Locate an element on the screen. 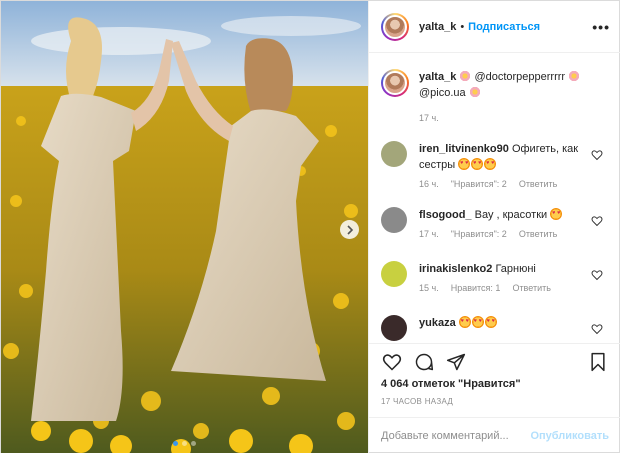 This screenshot has height=453, width=620. save-button is located at coordinates (598, 362).